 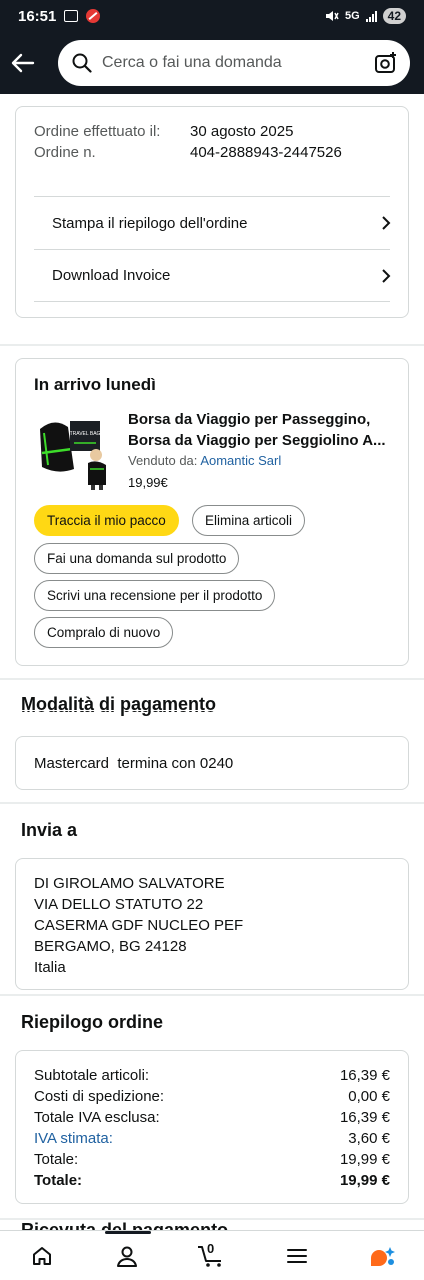 What do you see at coordinates (212, 1138) in the screenshot?
I see `summary-row: IVA stimata: 3,60 €` at bounding box center [212, 1138].